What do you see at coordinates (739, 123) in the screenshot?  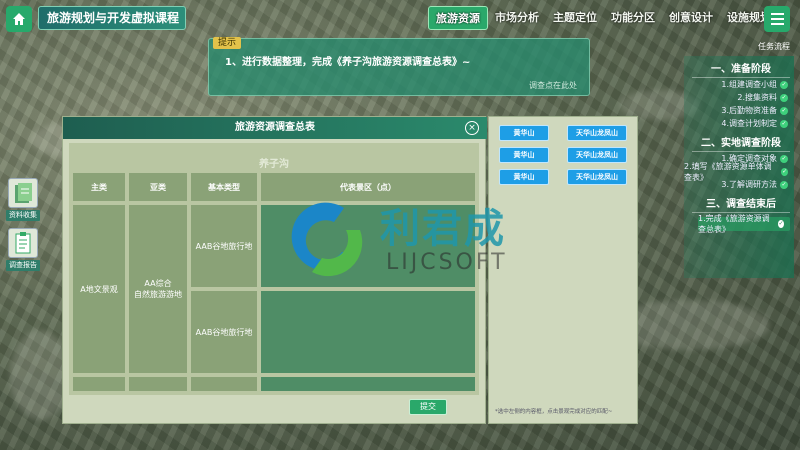 I see `task-item: 4.调查计划制定 ✓` at bounding box center [739, 123].